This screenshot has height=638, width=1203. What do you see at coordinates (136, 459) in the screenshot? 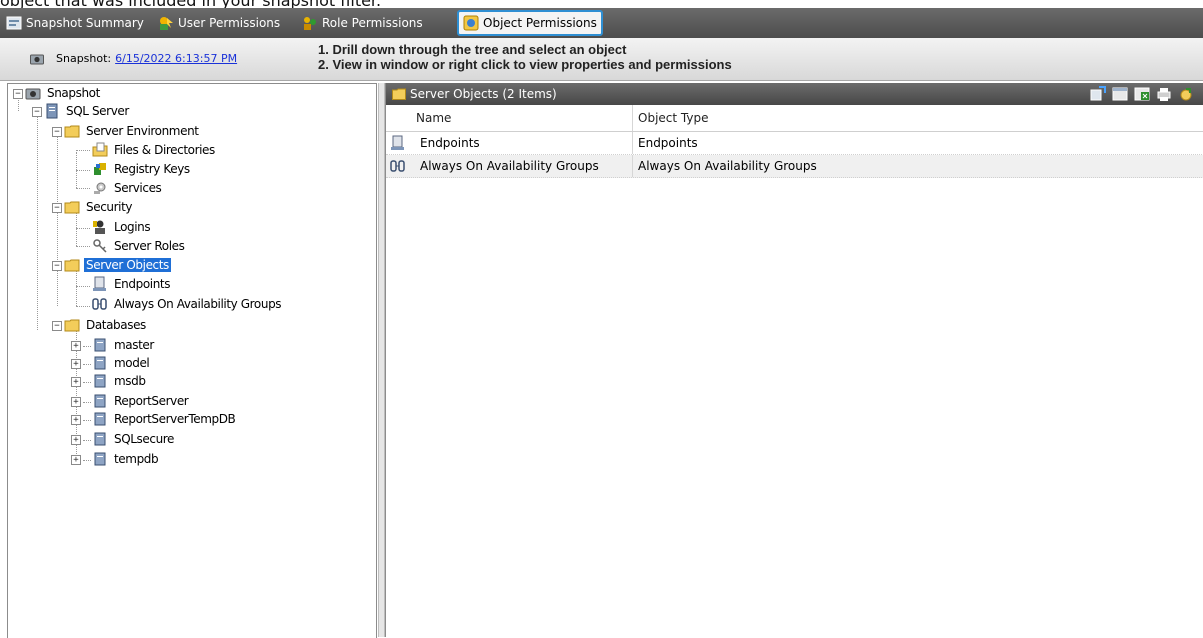
I see `tree-label: tempdb` at bounding box center [136, 459].